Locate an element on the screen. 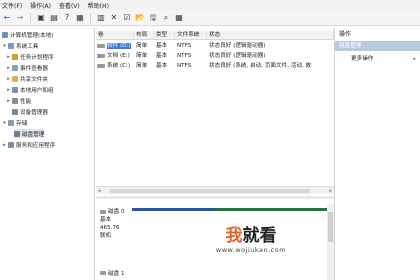  tree-item-local-users: ▸ 本地用户和组 is located at coordinates (30, 89).